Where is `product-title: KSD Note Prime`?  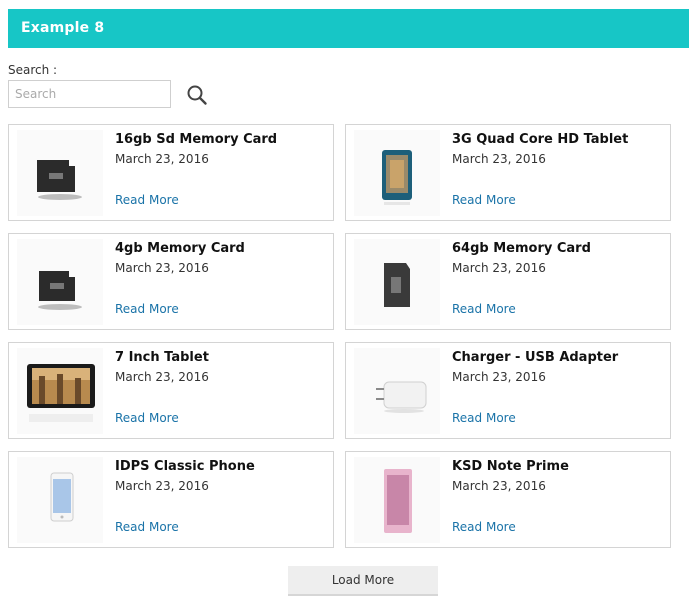 product-title: KSD Note Prime is located at coordinates (510, 466).